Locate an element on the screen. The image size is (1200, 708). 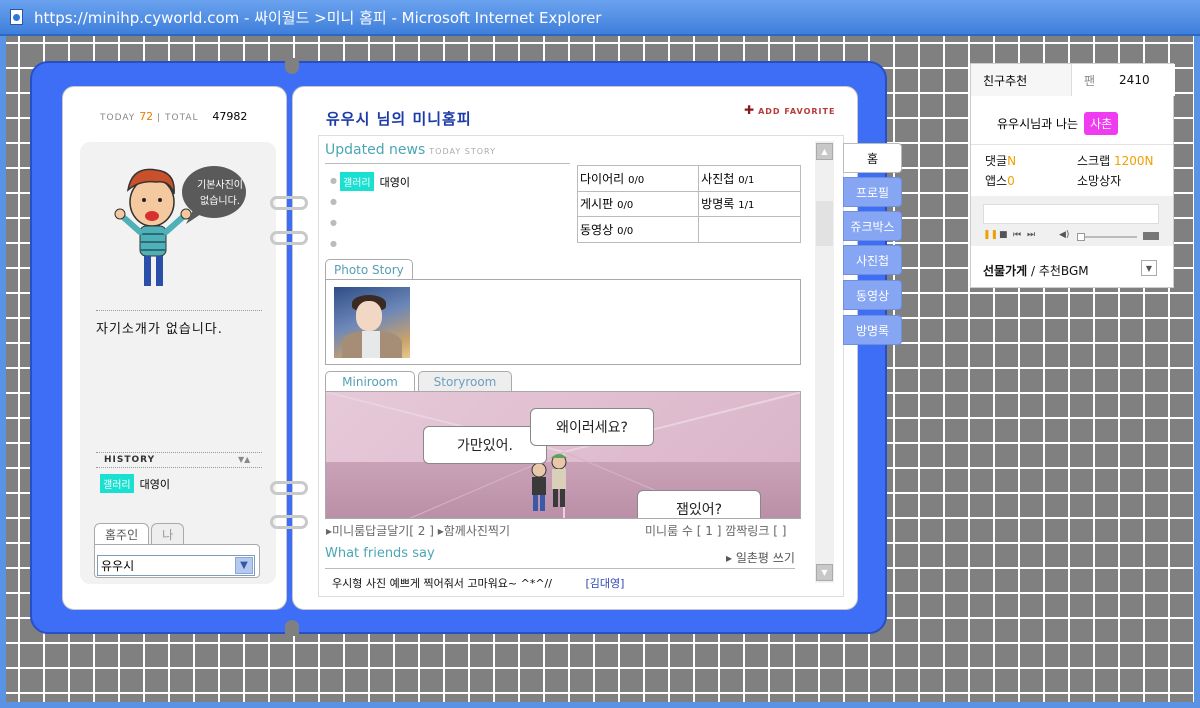
scroll-down-icon: ▼ is located at coordinates (824, 572).